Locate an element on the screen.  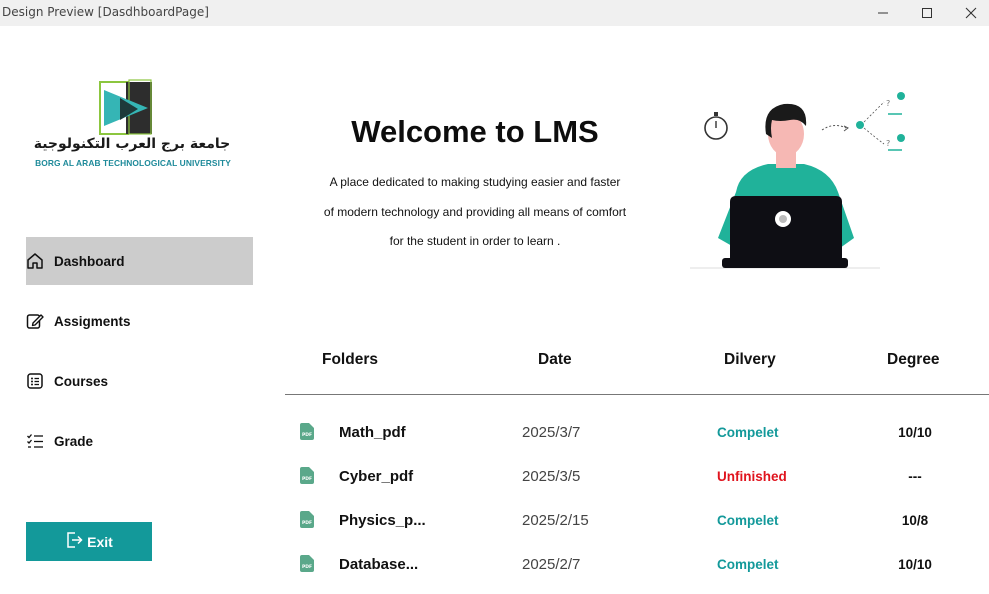
university-english-name: BORG AL ARAB TECHNOLOGICAL UNIVERSITY is located at coordinates (133, 163).